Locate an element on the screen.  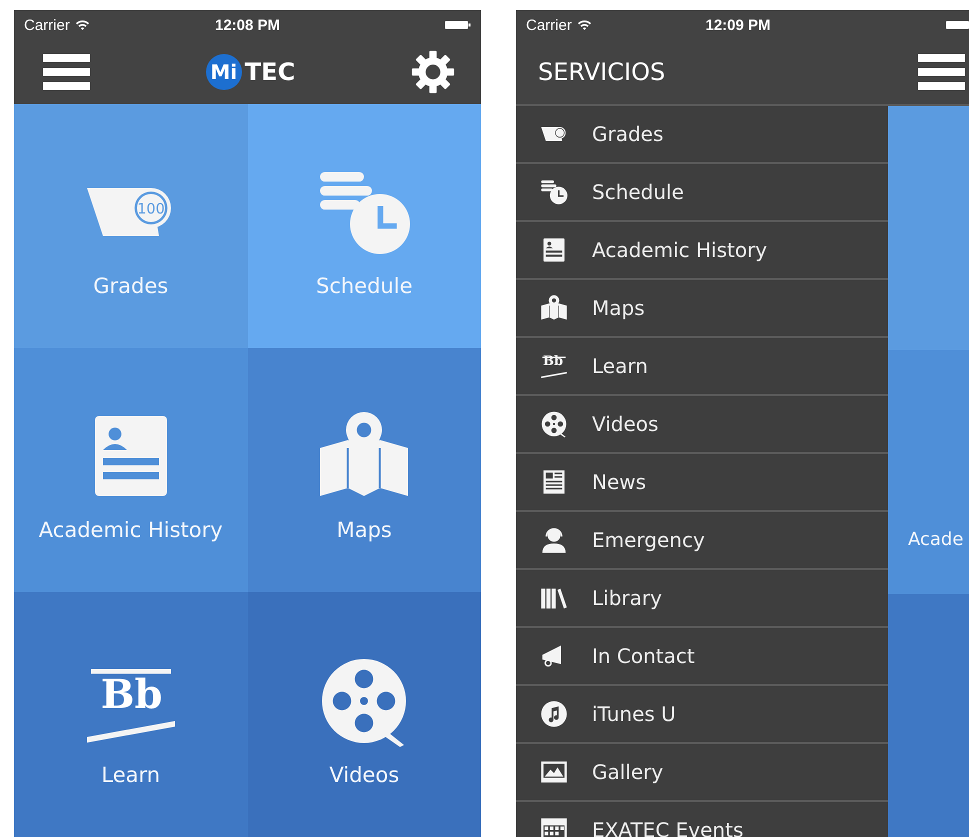
tile-label: Videos is located at coordinates (364, 774).